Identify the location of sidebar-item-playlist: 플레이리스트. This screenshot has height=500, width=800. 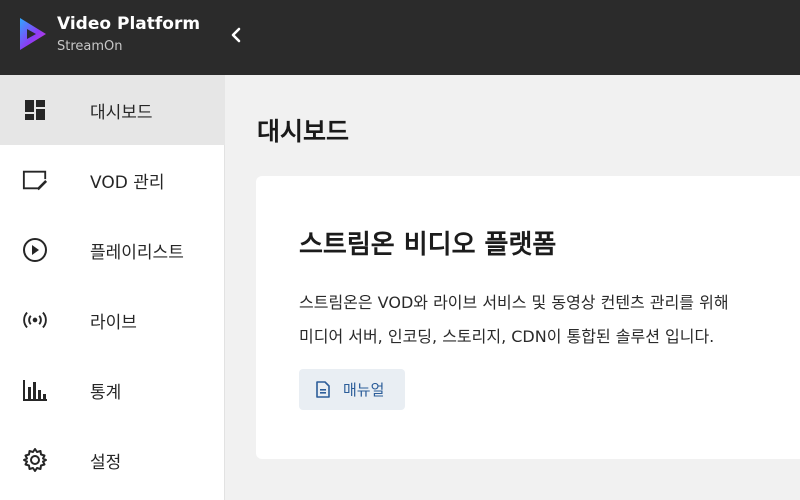
(112, 250).